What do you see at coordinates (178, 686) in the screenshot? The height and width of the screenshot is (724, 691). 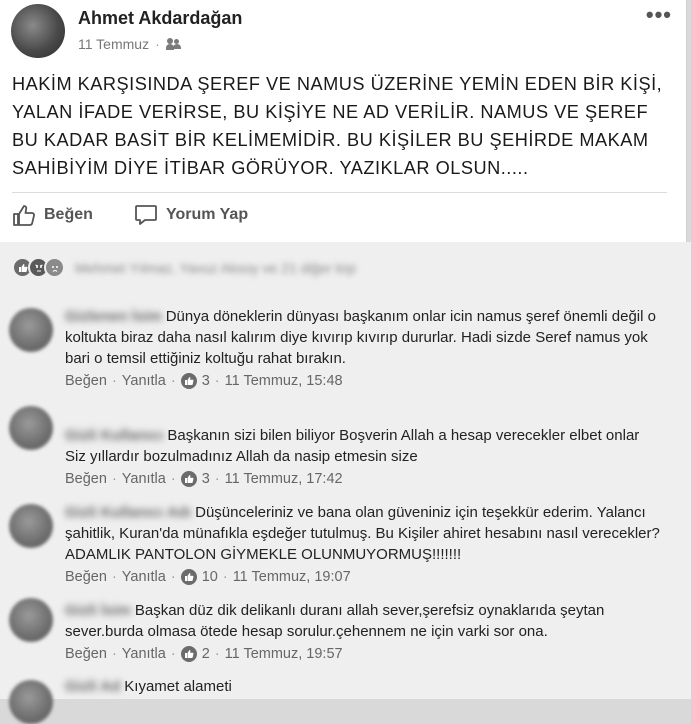 I see `comment-text: Kıyamet alameti` at bounding box center [178, 686].